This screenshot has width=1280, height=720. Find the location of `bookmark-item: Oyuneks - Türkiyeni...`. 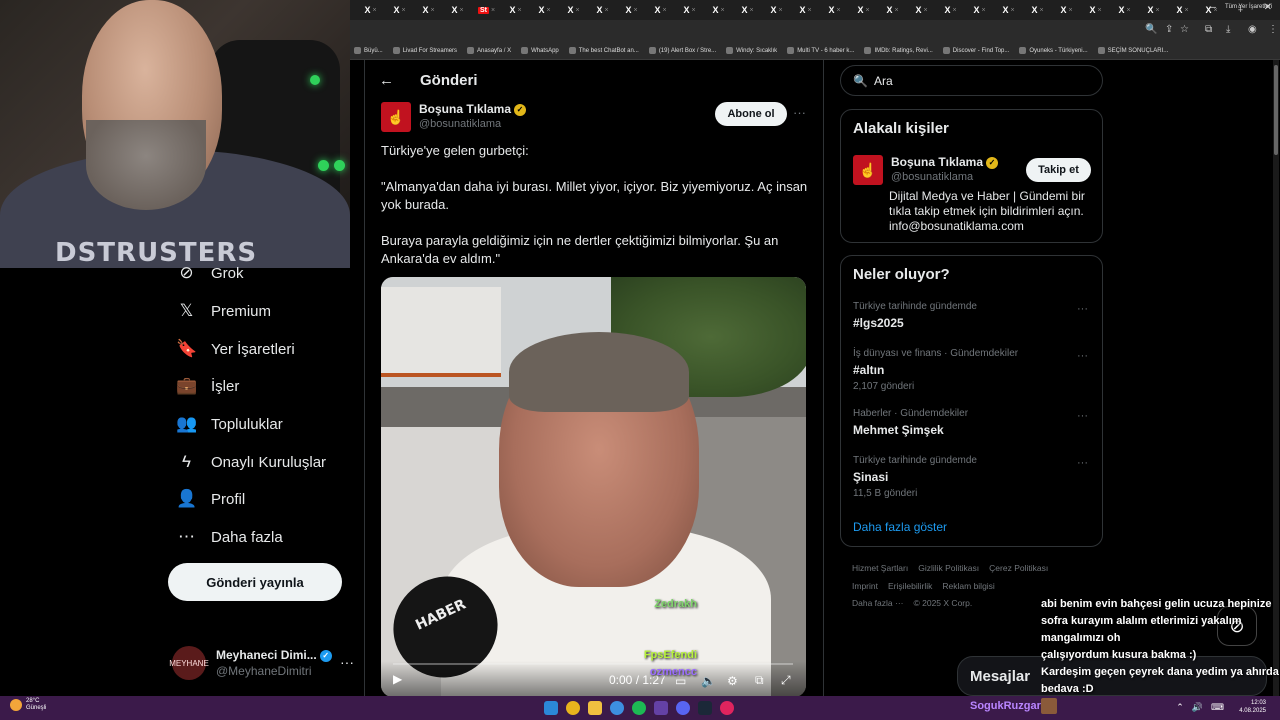

bookmark-item: Oyuneks - Türkiyeni... is located at coordinates (1053, 50).